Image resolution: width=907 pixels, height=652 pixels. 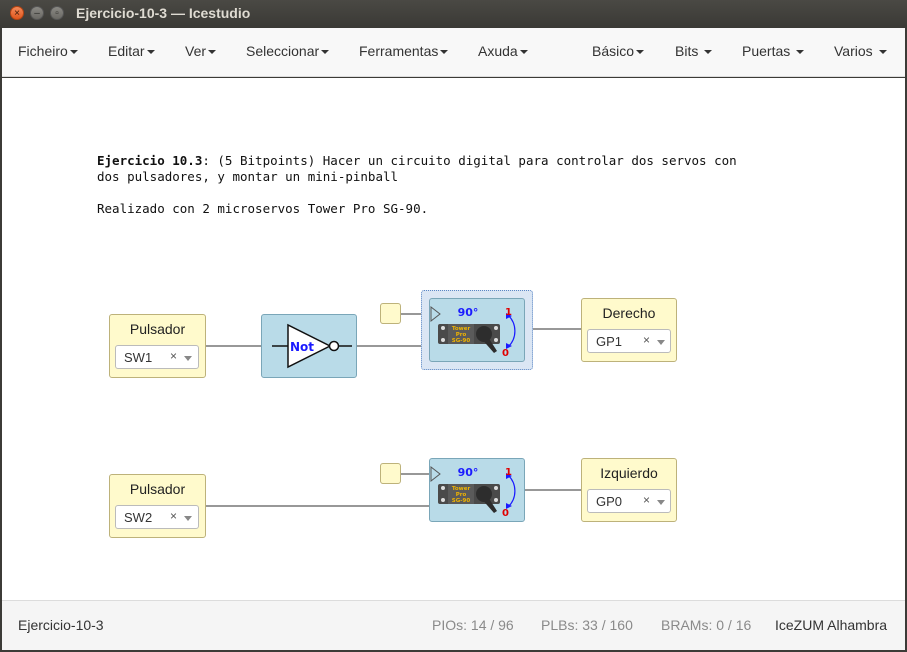 I want to click on pin-select: SW1 ×, so click(x=157, y=357).